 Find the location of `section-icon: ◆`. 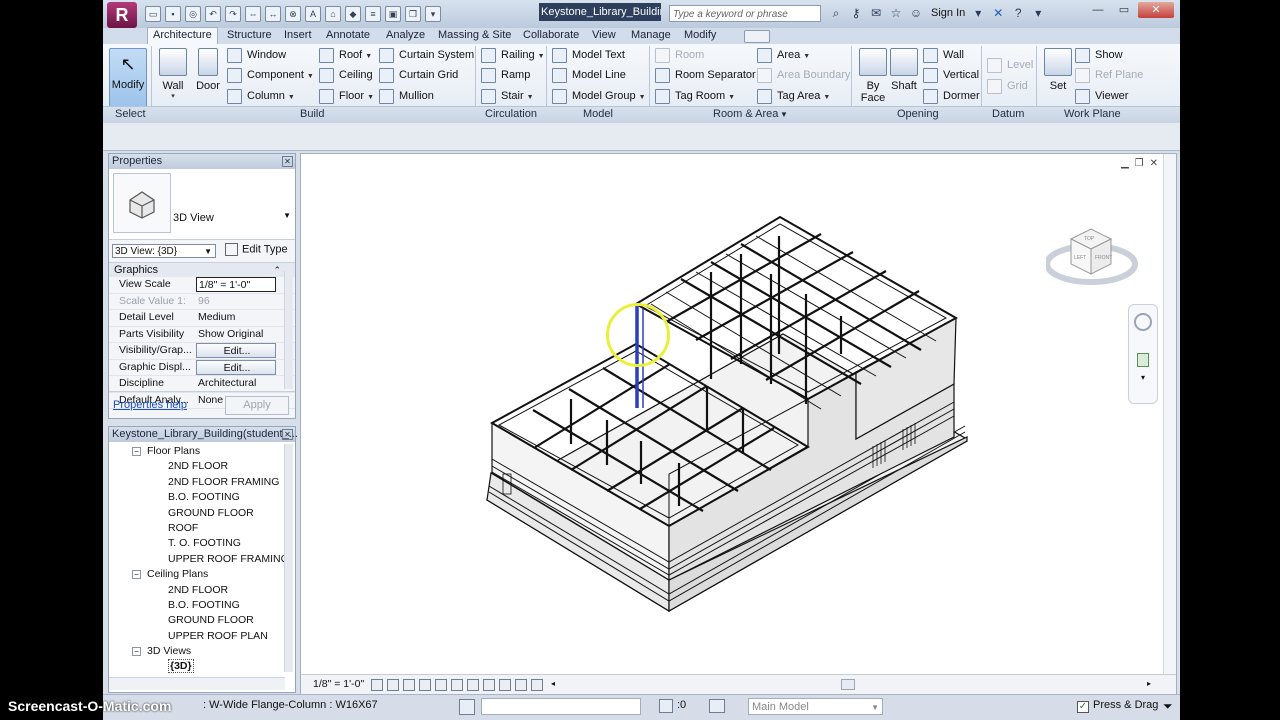

section-icon: ◆ is located at coordinates (353, 14).